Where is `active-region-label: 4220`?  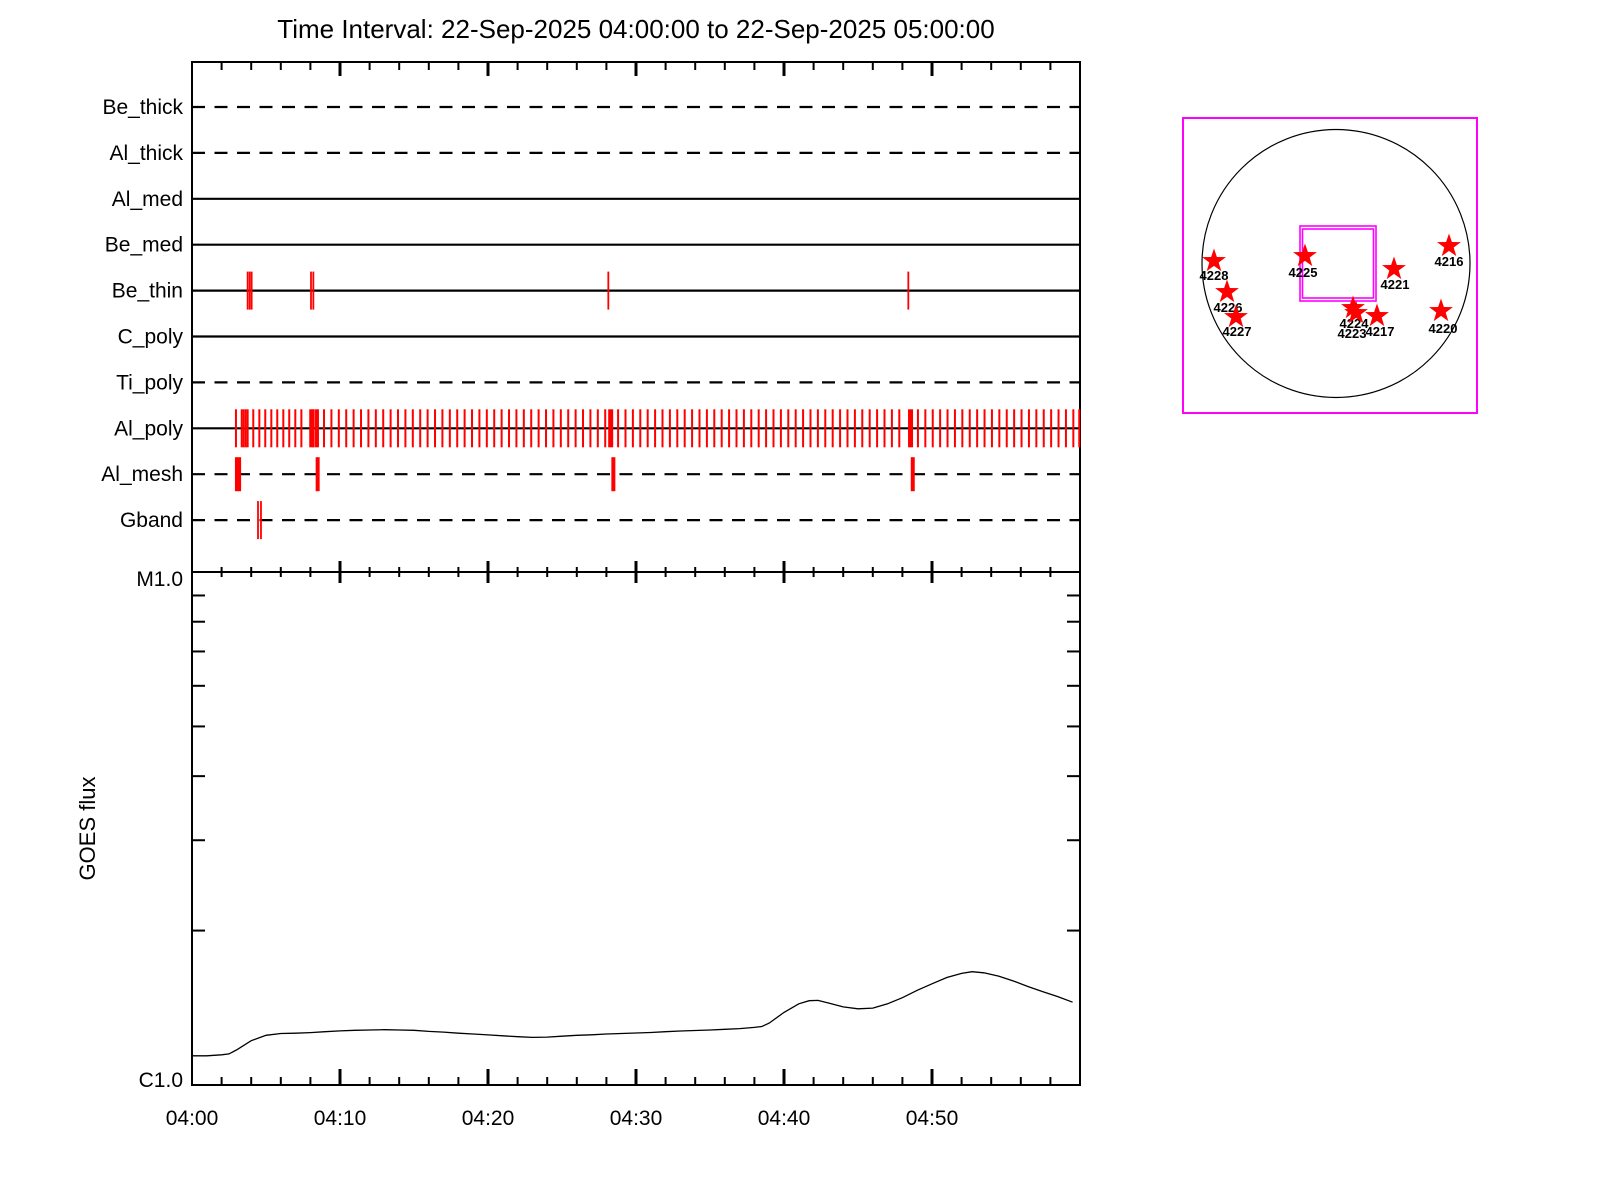 active-region-label: 4220 is located at coordinates (1443, 328).